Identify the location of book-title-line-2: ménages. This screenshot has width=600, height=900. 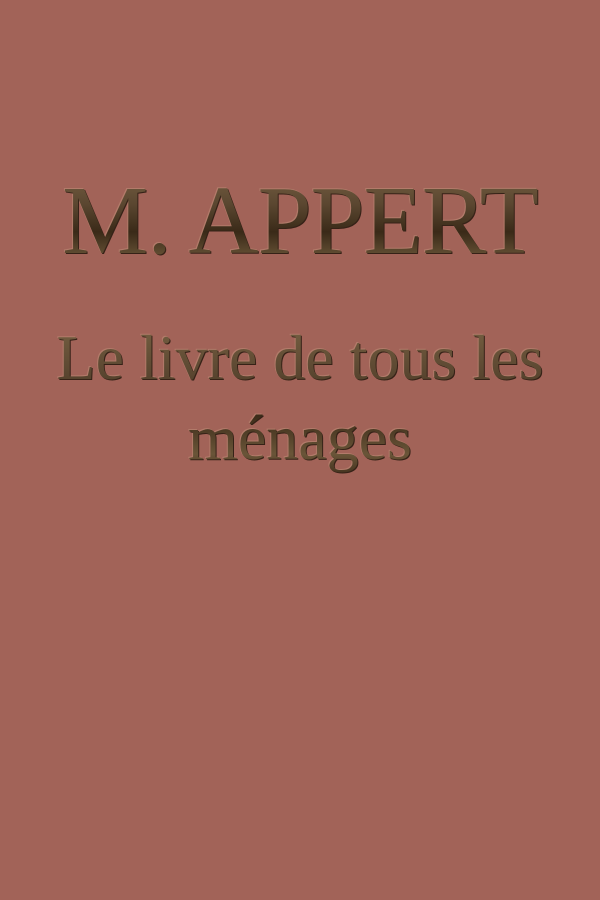
(300, 437).